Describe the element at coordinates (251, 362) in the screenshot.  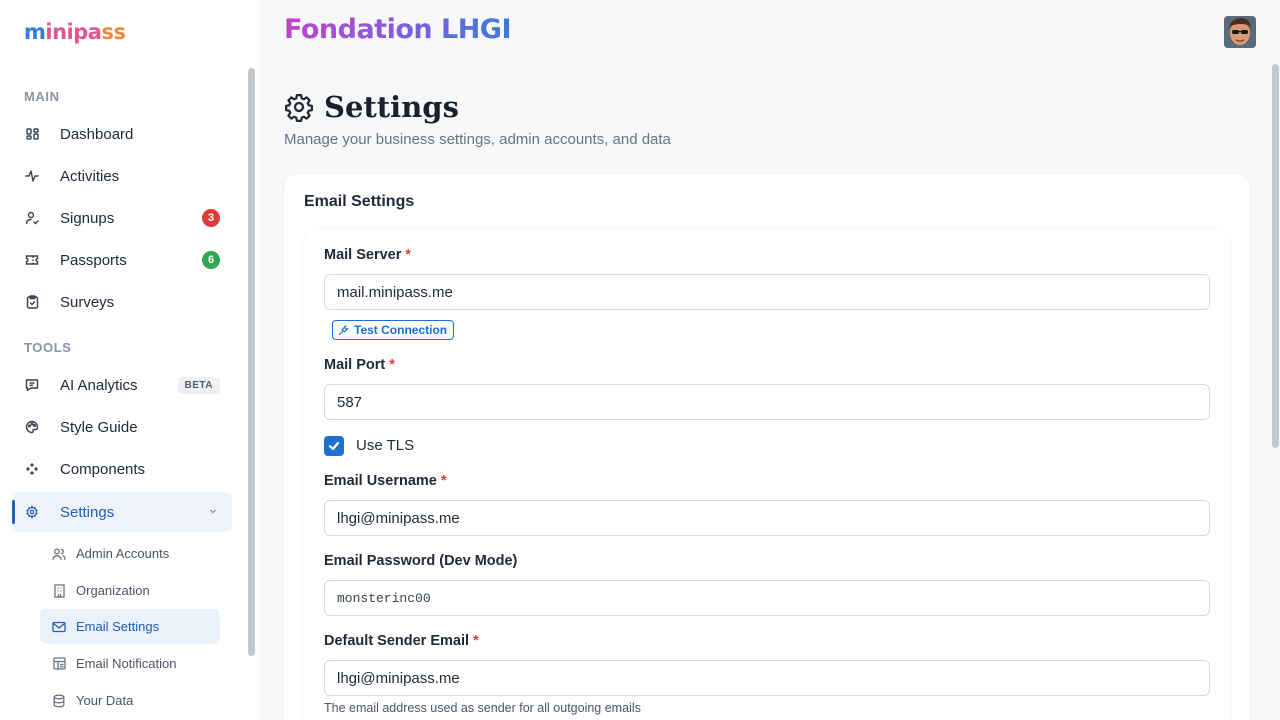
I see `sidebar-scrollbar` at that location.